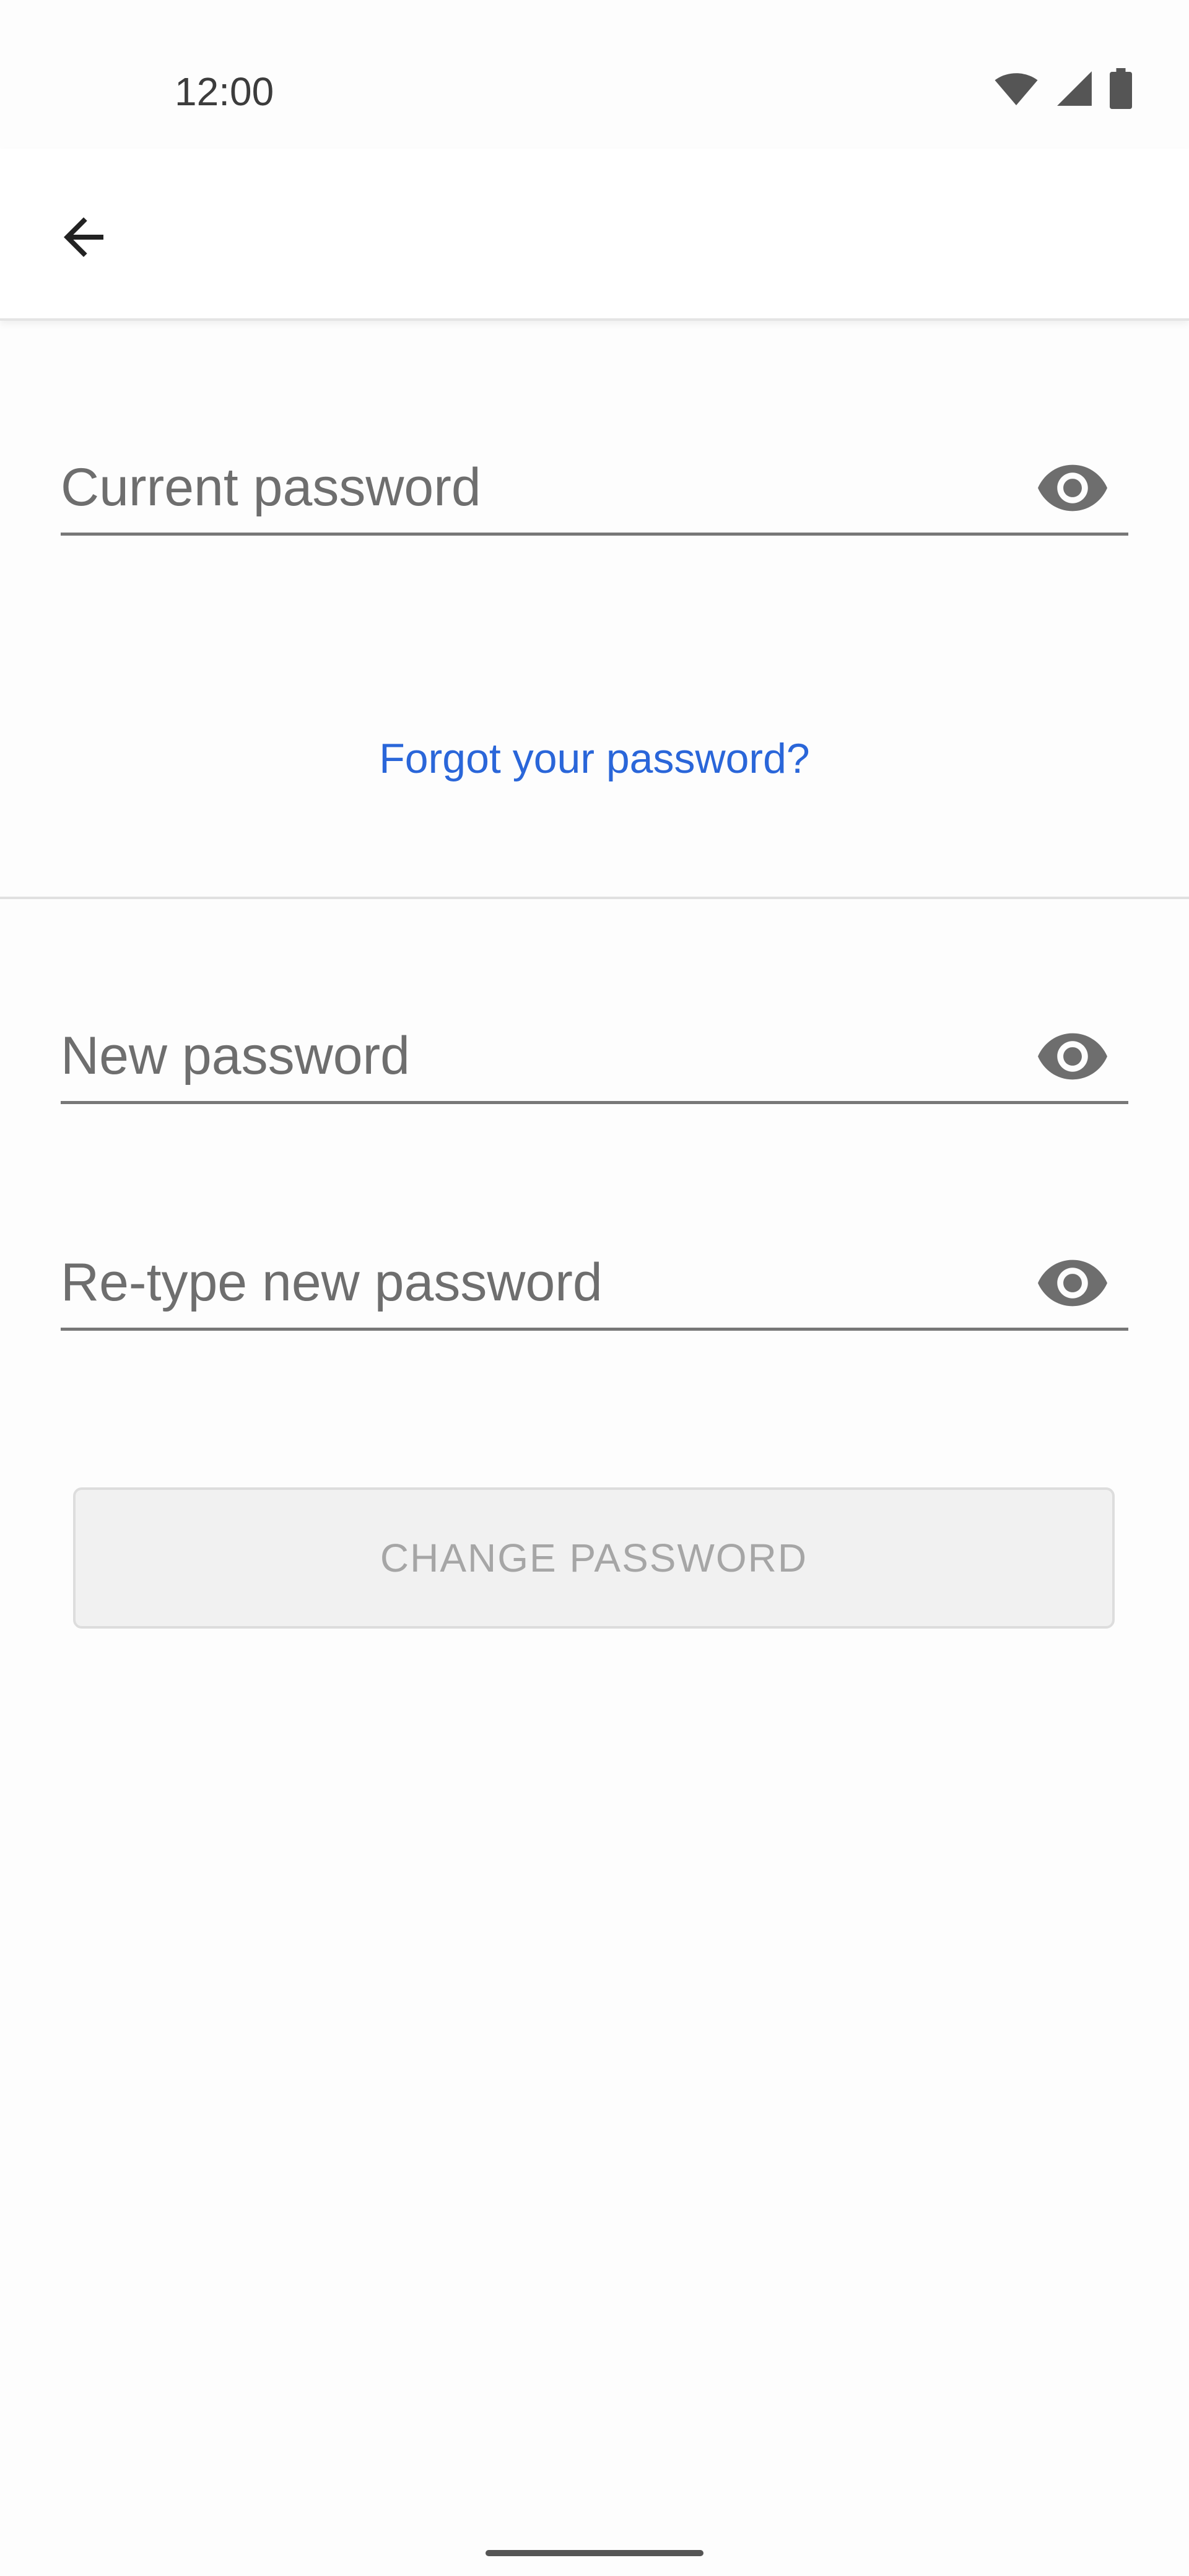 This screenshot has height=2576, width=1189. What do you see at coordinates (594, 898) in the screenshot?
I see `section-divider` at bounding box center [594, 898].